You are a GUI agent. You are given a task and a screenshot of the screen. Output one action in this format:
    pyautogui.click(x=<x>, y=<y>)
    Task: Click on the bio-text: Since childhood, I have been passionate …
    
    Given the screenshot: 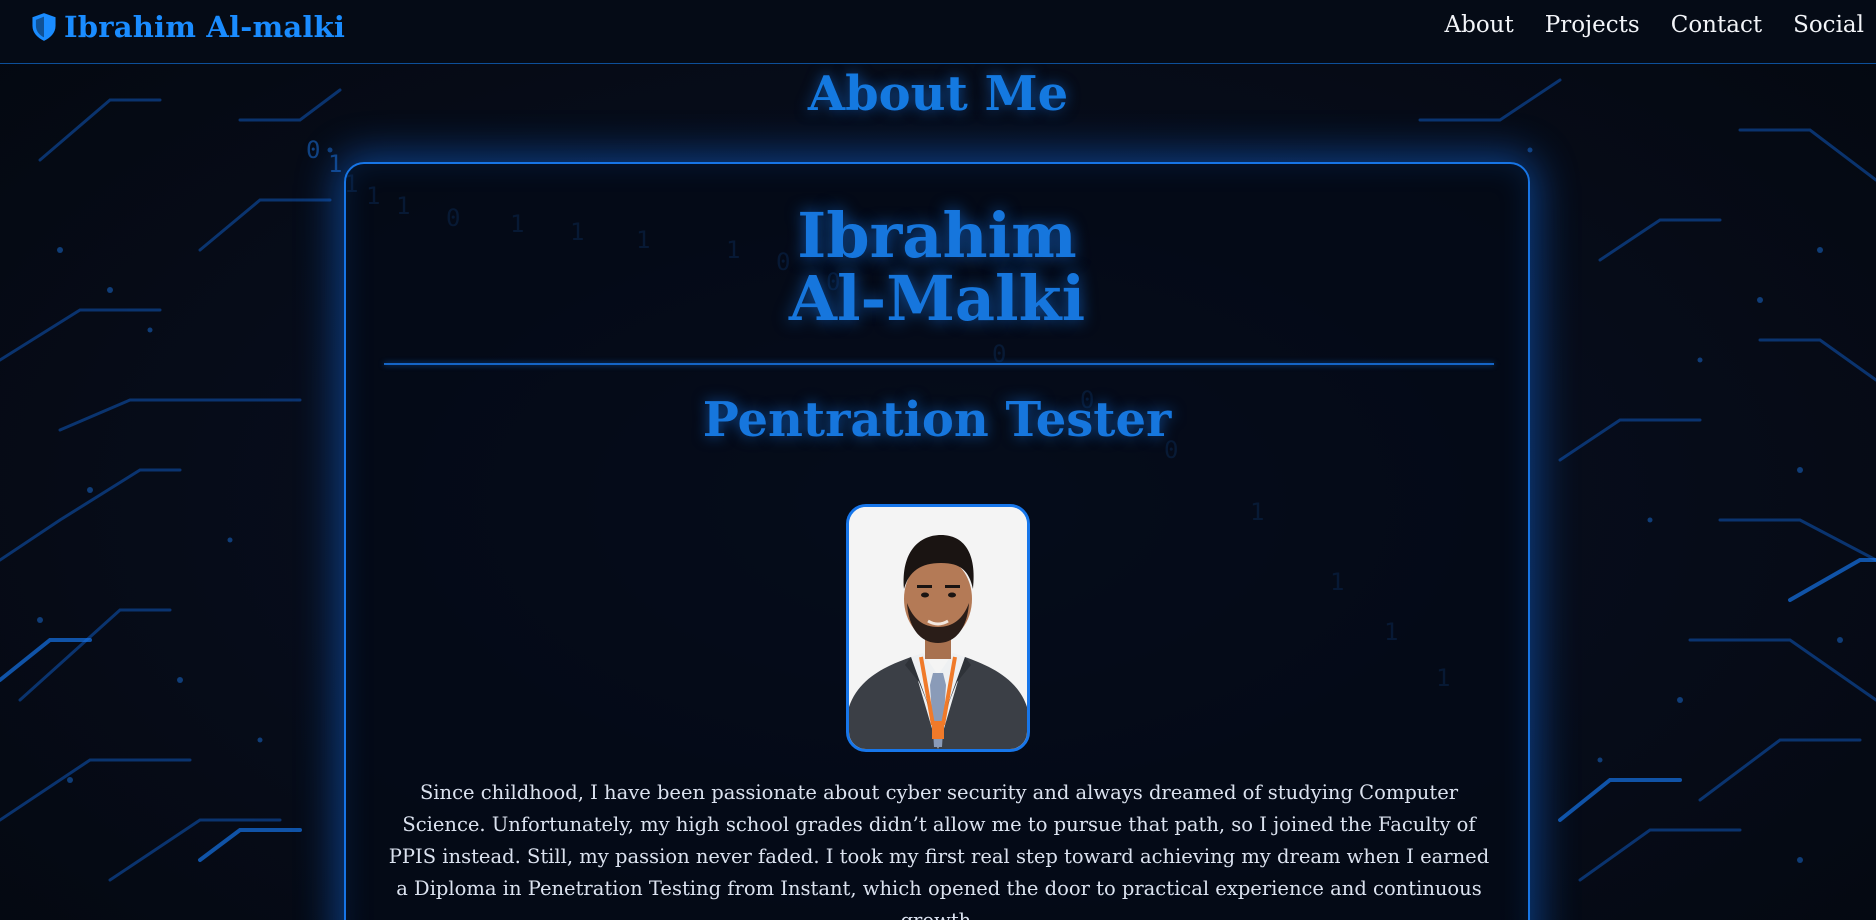 What is the action you would take?
    pyautogui.click(x=939, y=850)
    